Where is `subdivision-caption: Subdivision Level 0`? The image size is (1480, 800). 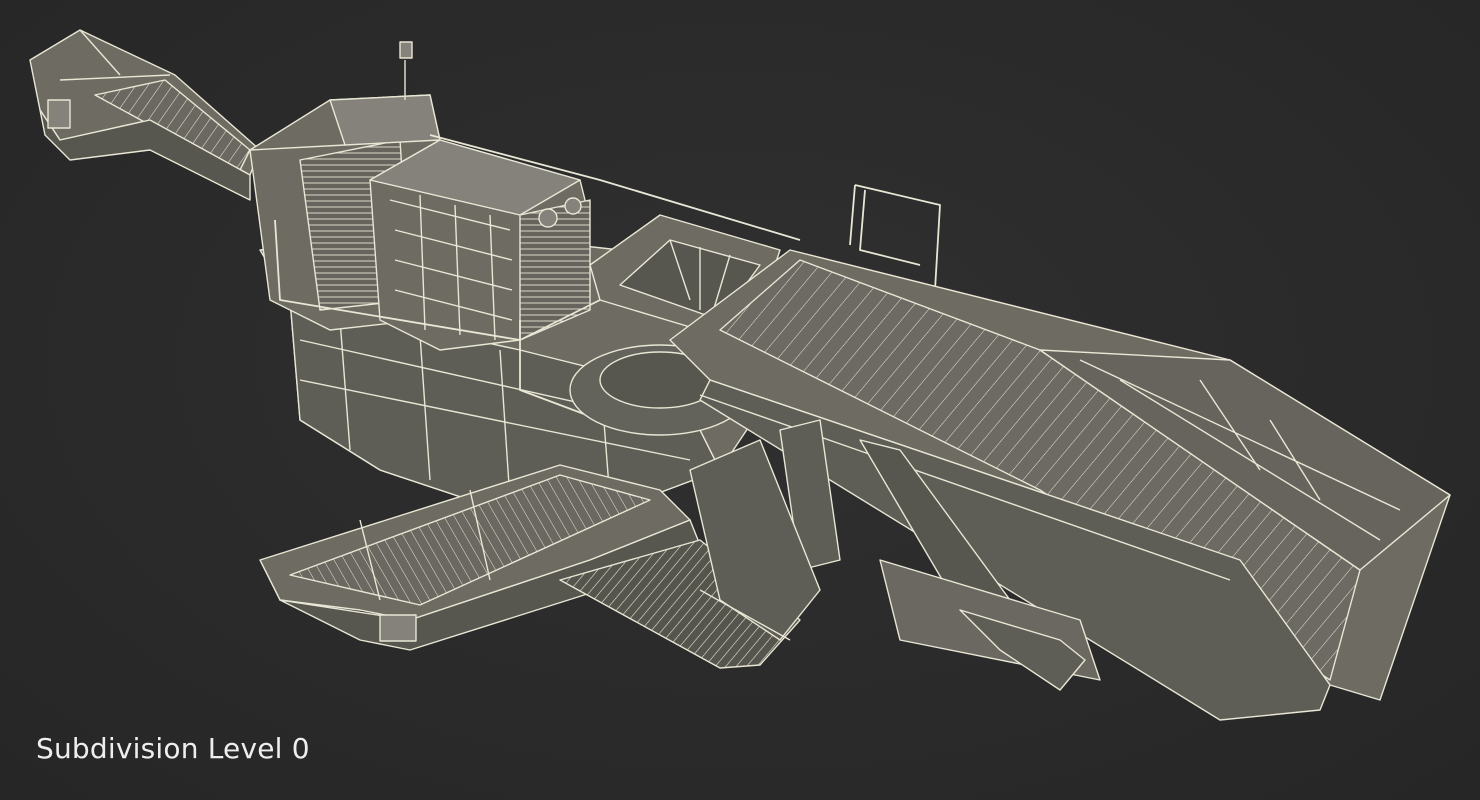 subdivision-caption: Subdivision Level 0 is located at coordinates (173, 748).